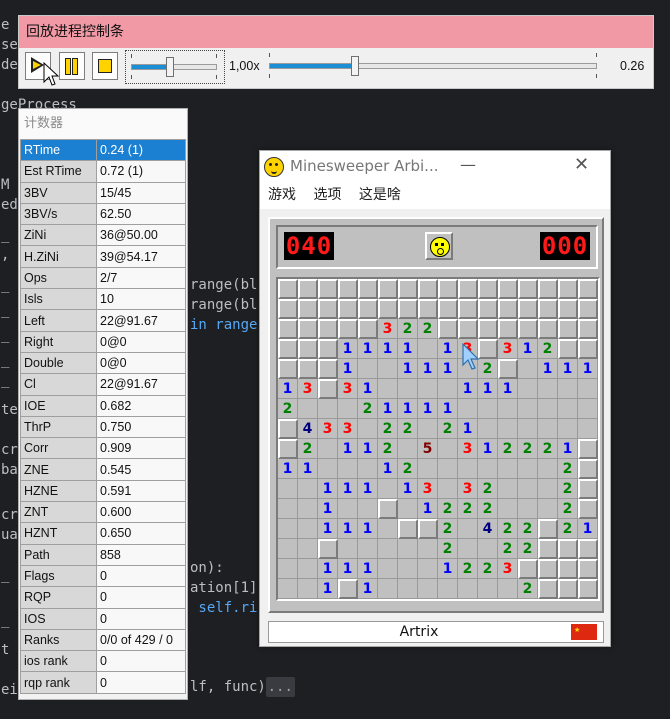 This screenshot has height=719, width=670. What do you see at coordinates (103, 384) in the screenshot?
I see `counter-row: Cl 22@91.67` at bounding box center [103, 384].